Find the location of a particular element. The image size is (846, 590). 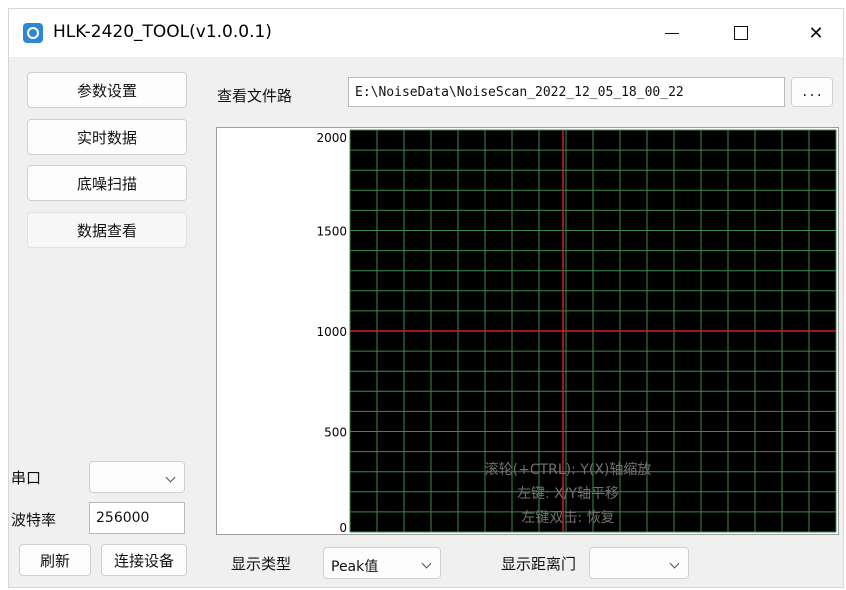

title-bar: HLK-2420_TOOL(v1.0.0.1) ✕ is located at coordinates (426, 33).